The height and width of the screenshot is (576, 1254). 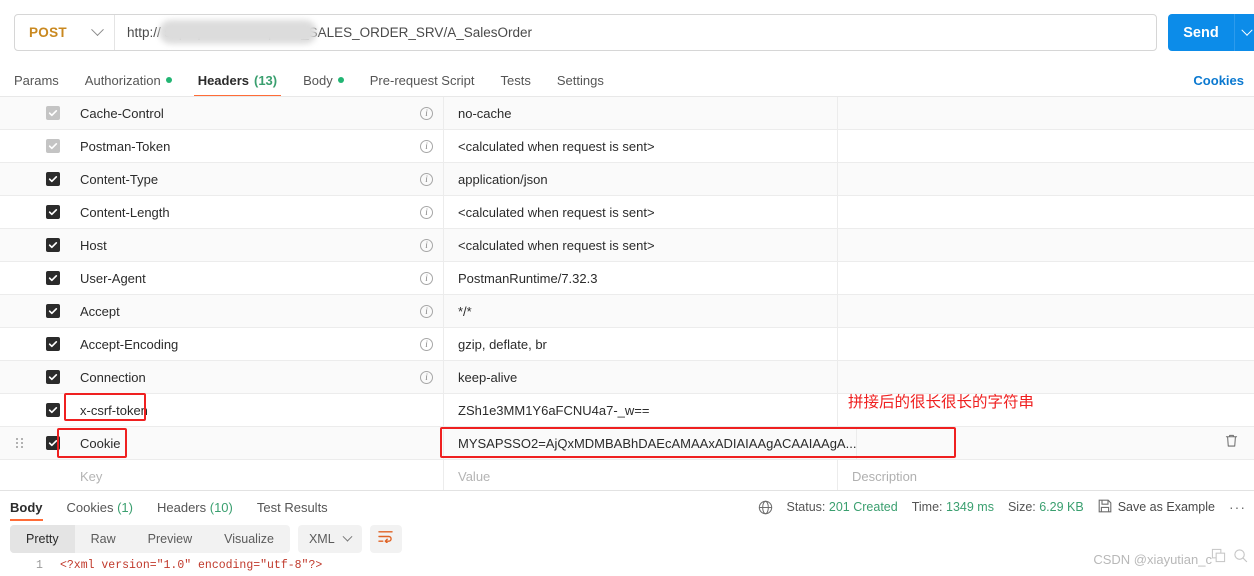 What do you see at coordinates (627, 566) in the screenshot?
I see `response-body-preview: 1 <?xml version="1.0" encoding="utf-8"?>` at bounding box center [627, 566].